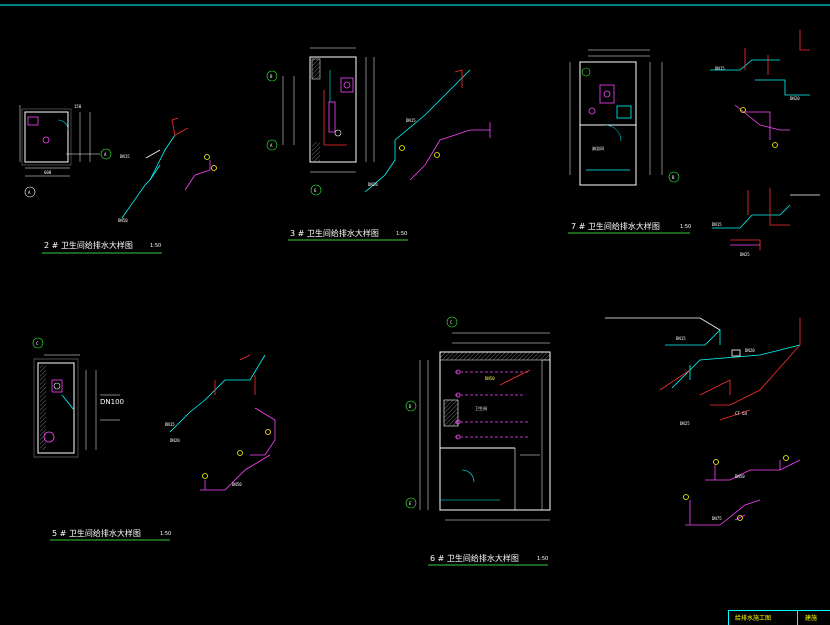 The height and width of the screenshot is (625, 830). What do you see at coordinates (410, 503) in the screenshot?
I see `axis-label-e-6f: E` at bounding box center [410, 503].